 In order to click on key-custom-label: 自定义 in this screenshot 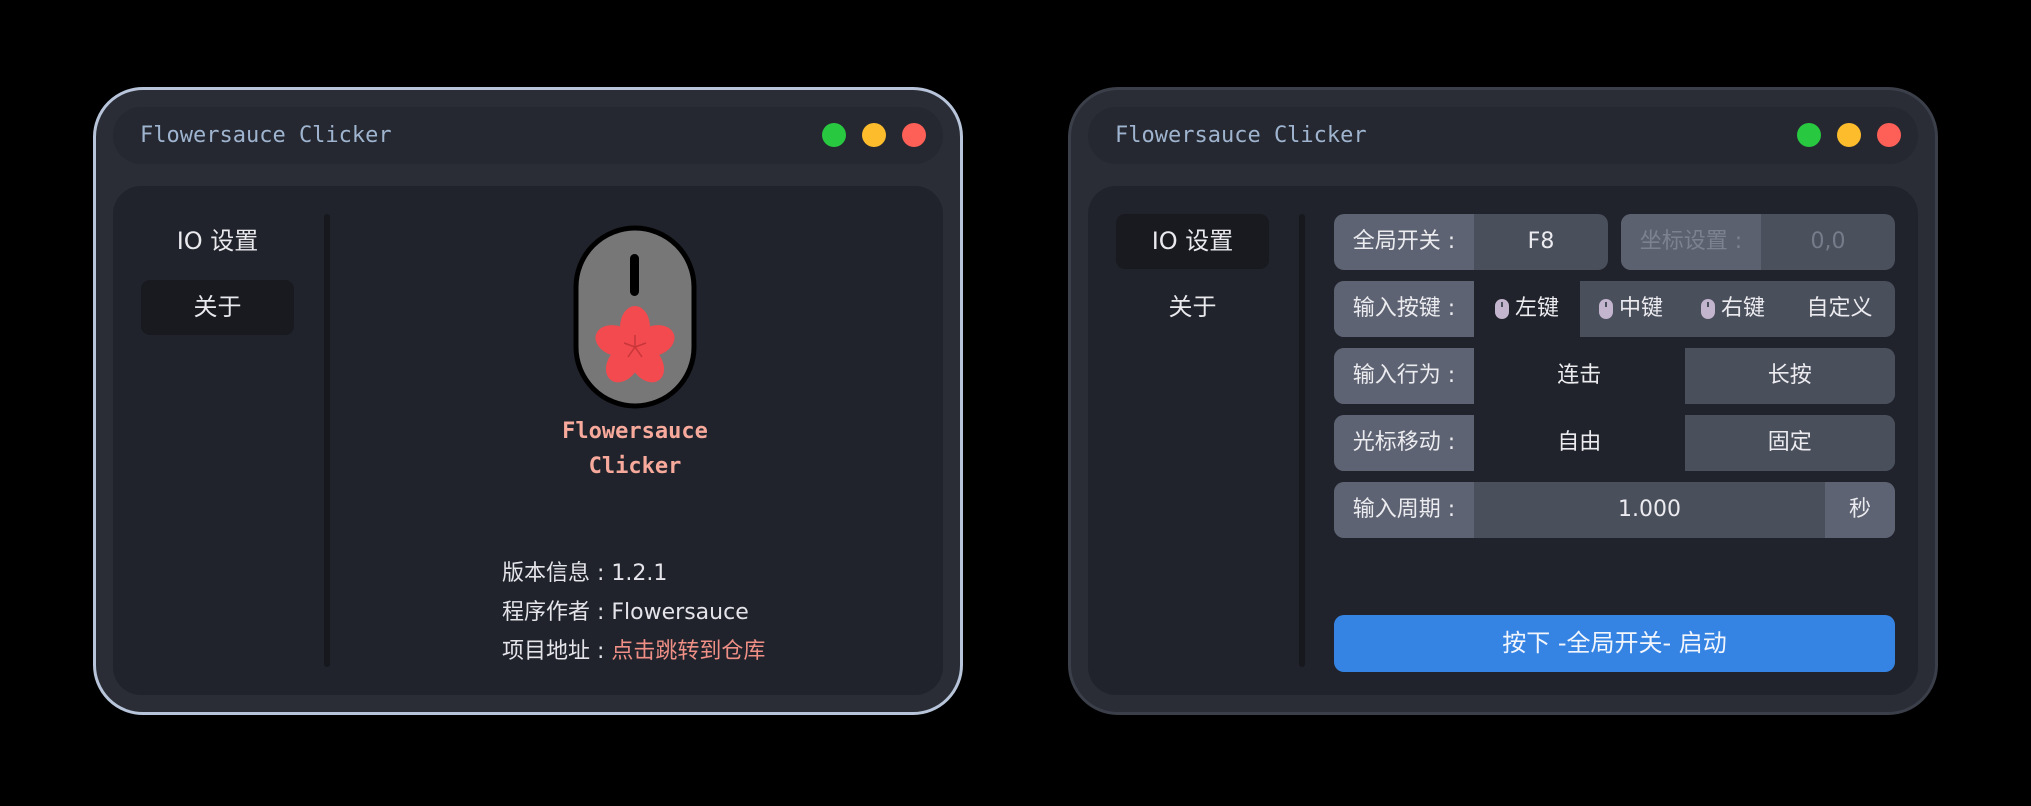, I will do `click(1839, 308)`.